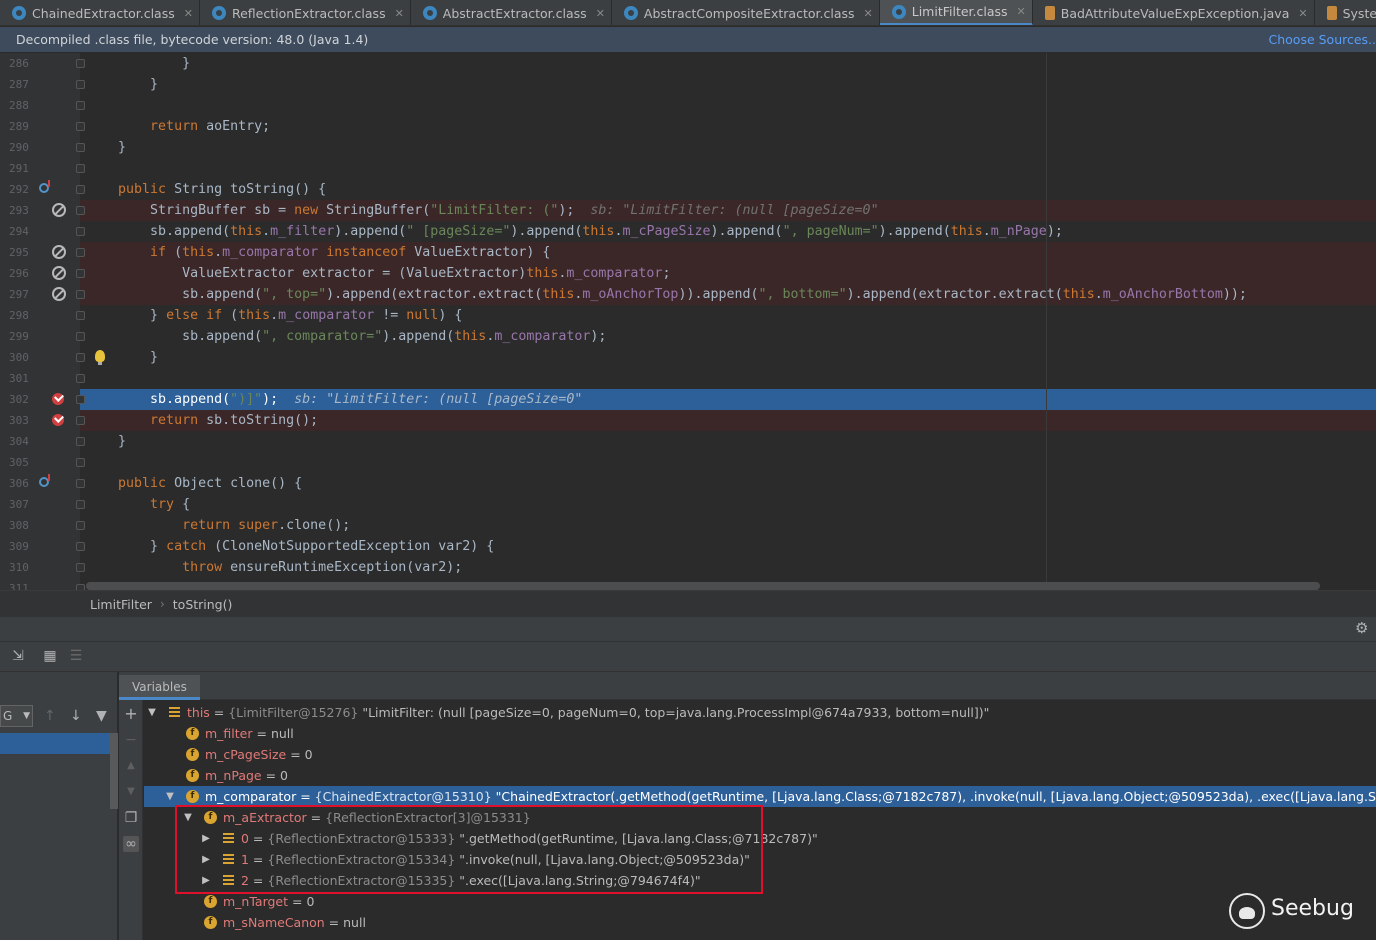 Image resolution: width=1376 pixels, height=940 pixels. I want to click on line-number: 286, so click(18, 63).